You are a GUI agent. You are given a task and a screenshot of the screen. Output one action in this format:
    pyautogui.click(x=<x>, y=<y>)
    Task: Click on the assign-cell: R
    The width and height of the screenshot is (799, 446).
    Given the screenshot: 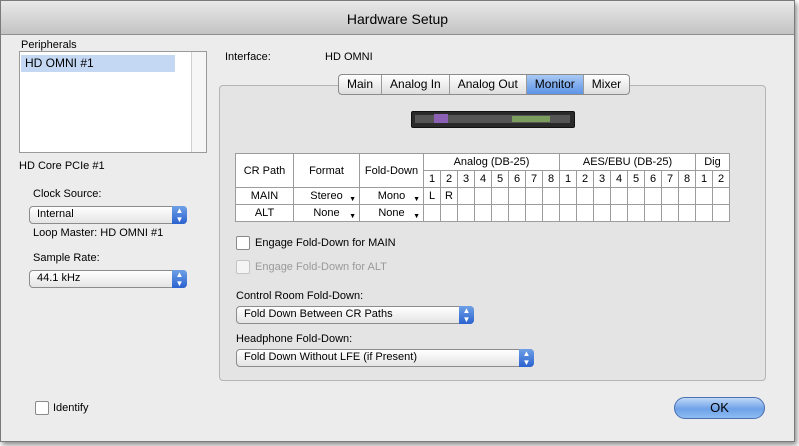 What is the action you would take?
    pyautogui.click(x=449, y=196)
    